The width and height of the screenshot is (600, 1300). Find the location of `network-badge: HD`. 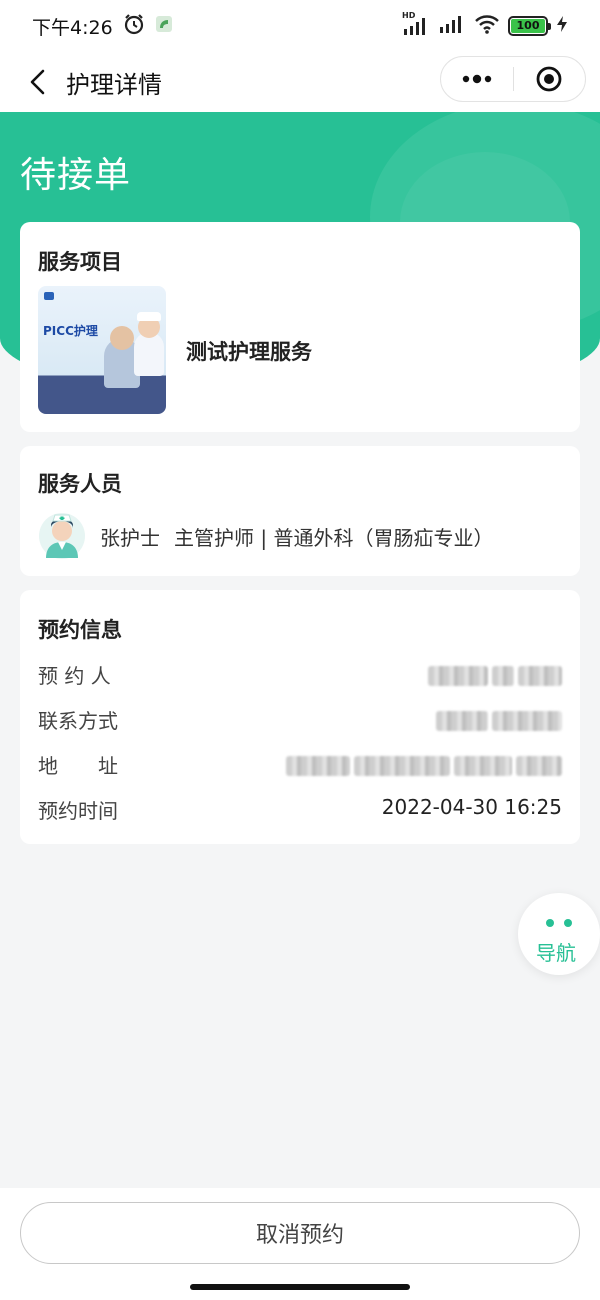

network-badge: HD is located at coordinates (409, 15).